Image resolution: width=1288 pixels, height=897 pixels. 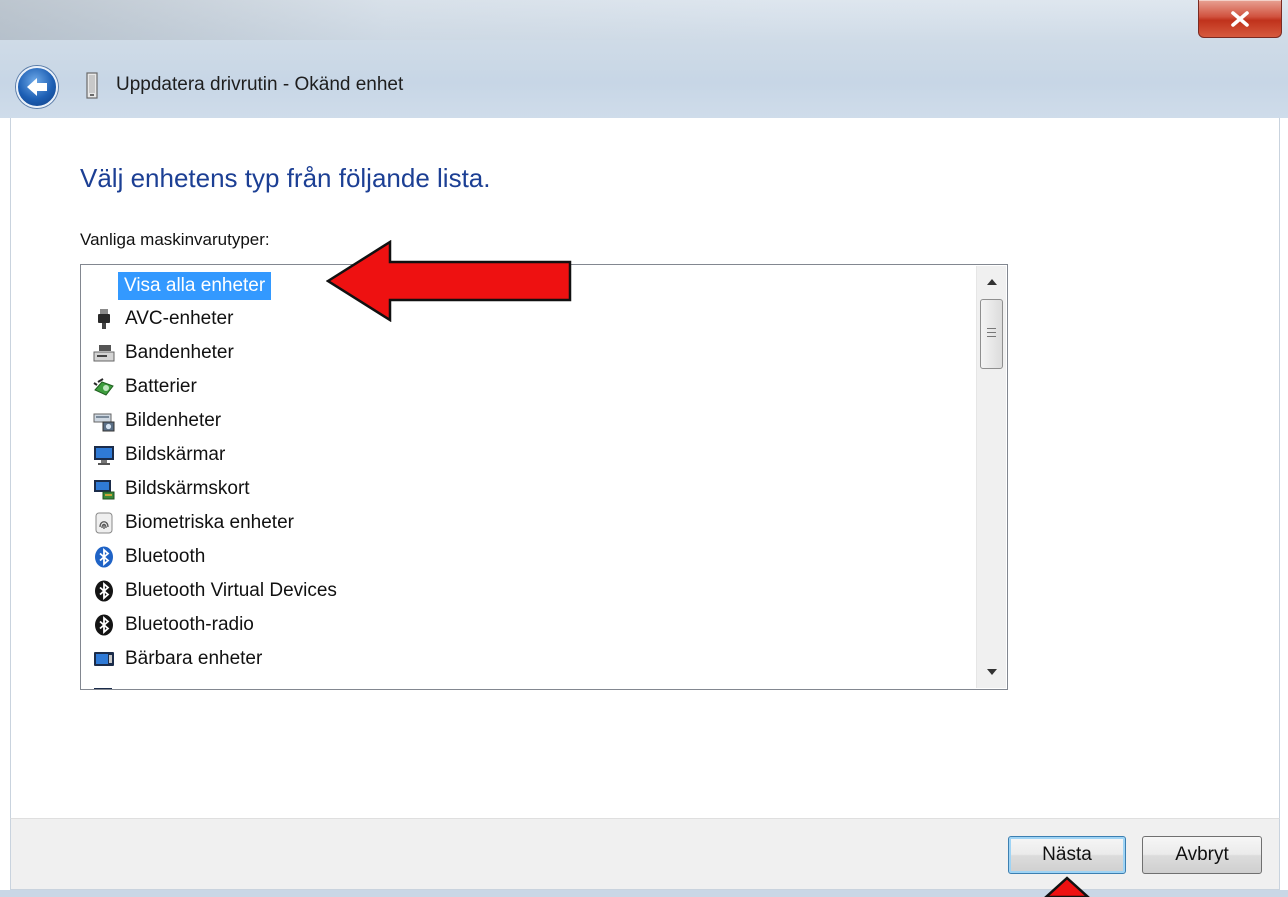 What do you see at coordinates (449, 281) in the screenshot?
I see `annotation-arrow-left-icon` at bounding box center [449, 281].